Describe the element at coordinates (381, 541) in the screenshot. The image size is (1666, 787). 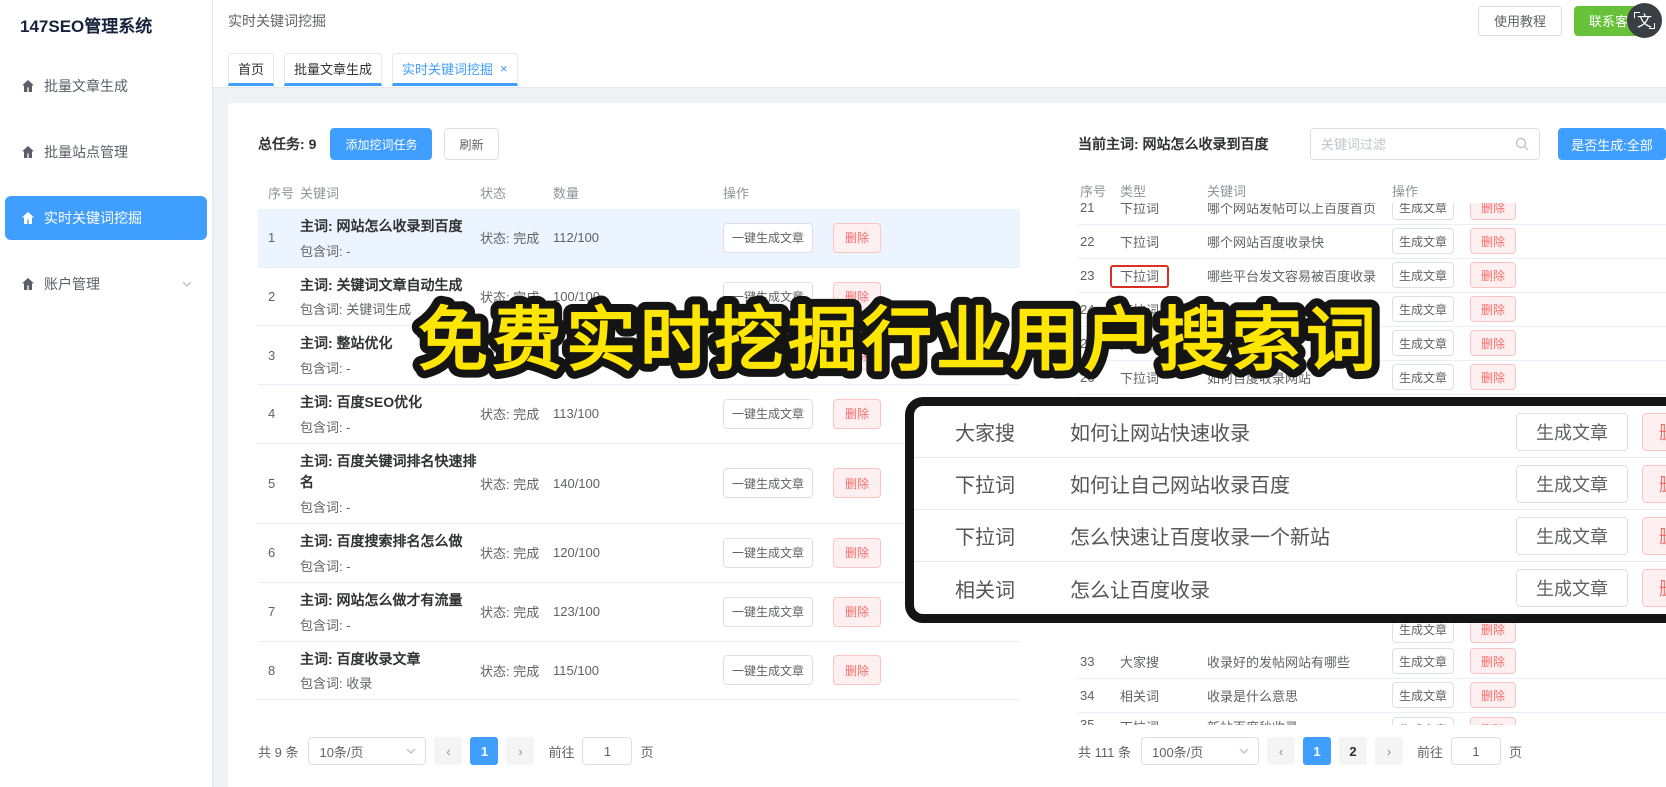
I see `row-main-word: 主词: 百度搜索排名怎么做` at that location.